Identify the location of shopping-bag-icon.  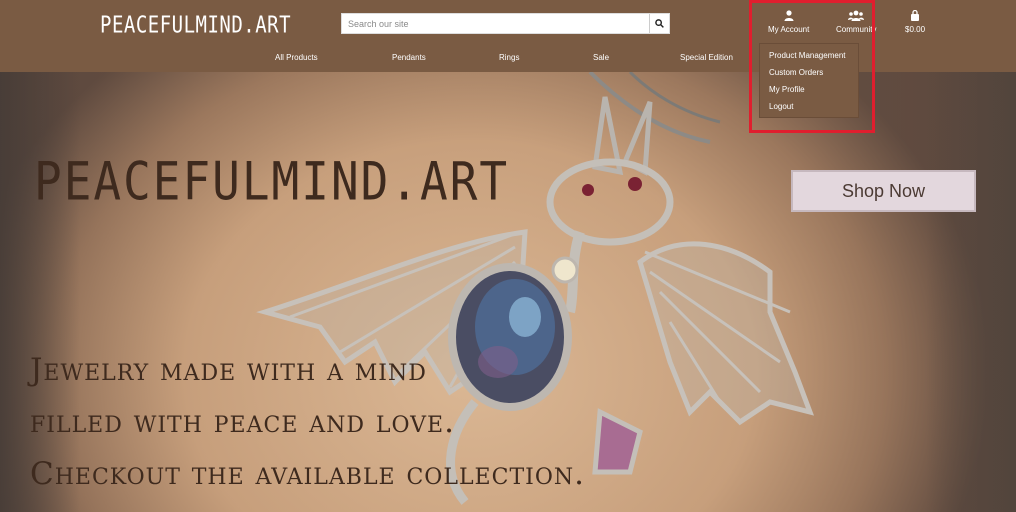
(915, 15).